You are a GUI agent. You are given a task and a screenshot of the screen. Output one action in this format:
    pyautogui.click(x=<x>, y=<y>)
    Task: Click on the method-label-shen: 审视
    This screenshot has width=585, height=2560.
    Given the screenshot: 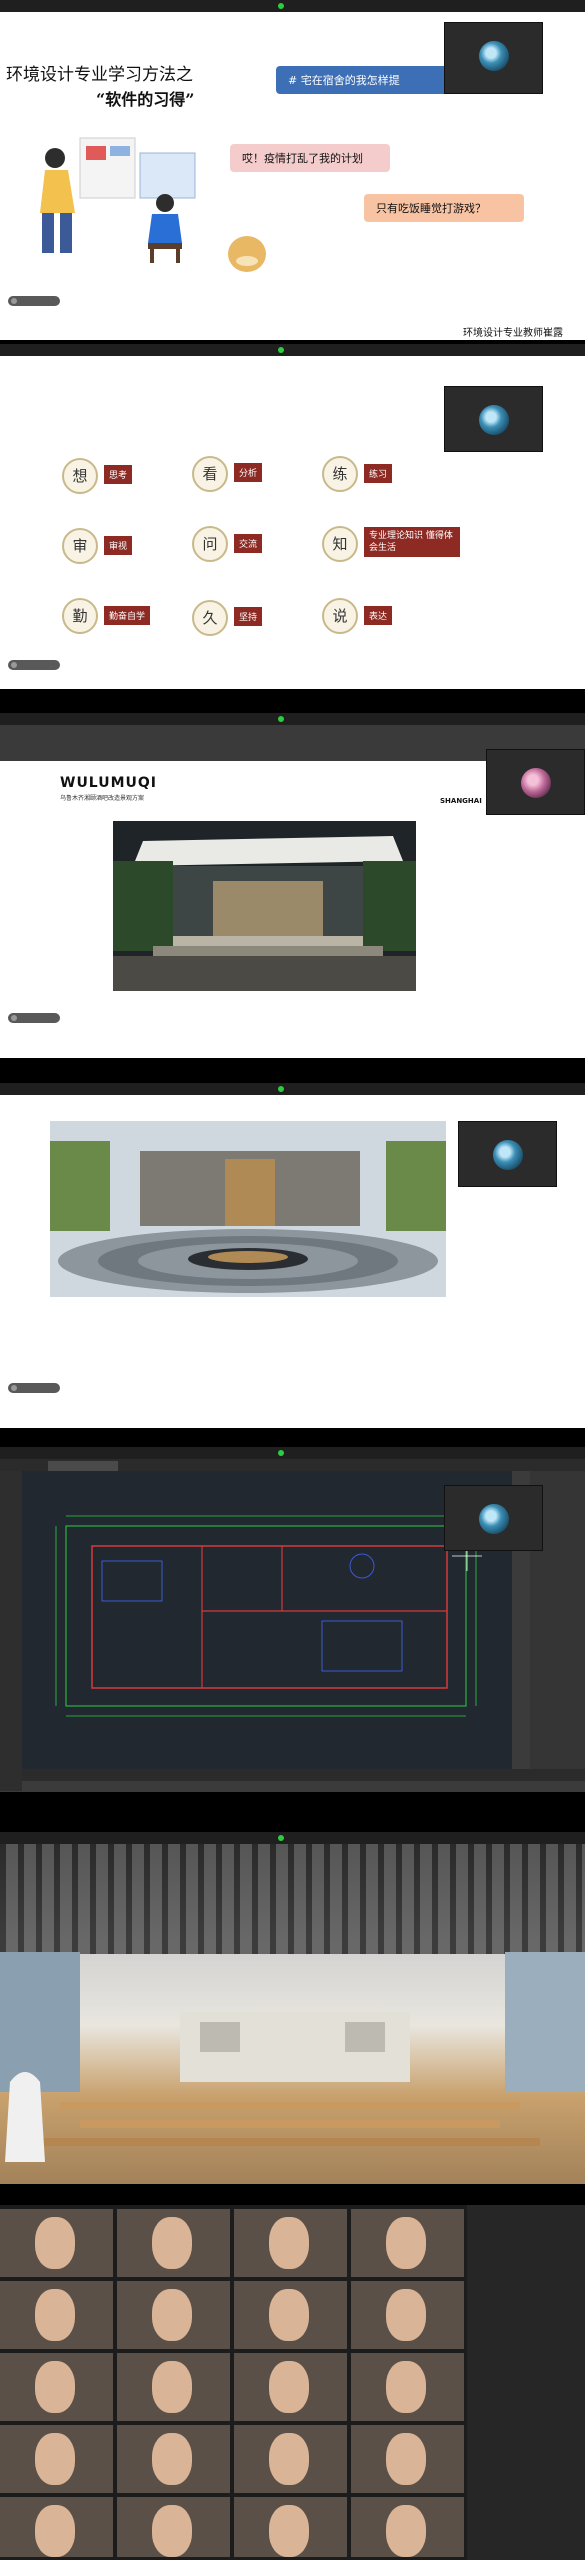 What is the action you would take?
    pyautogui.click(x=118, y=545)
    